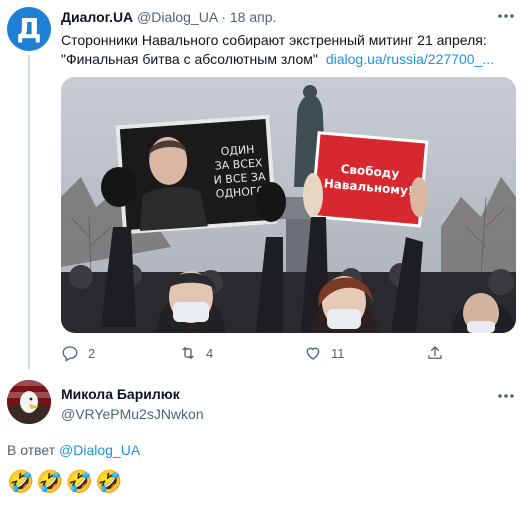  Describe the element at coordinates (92, 353) in the screenshot. I see `reply-count: 2` at that location.